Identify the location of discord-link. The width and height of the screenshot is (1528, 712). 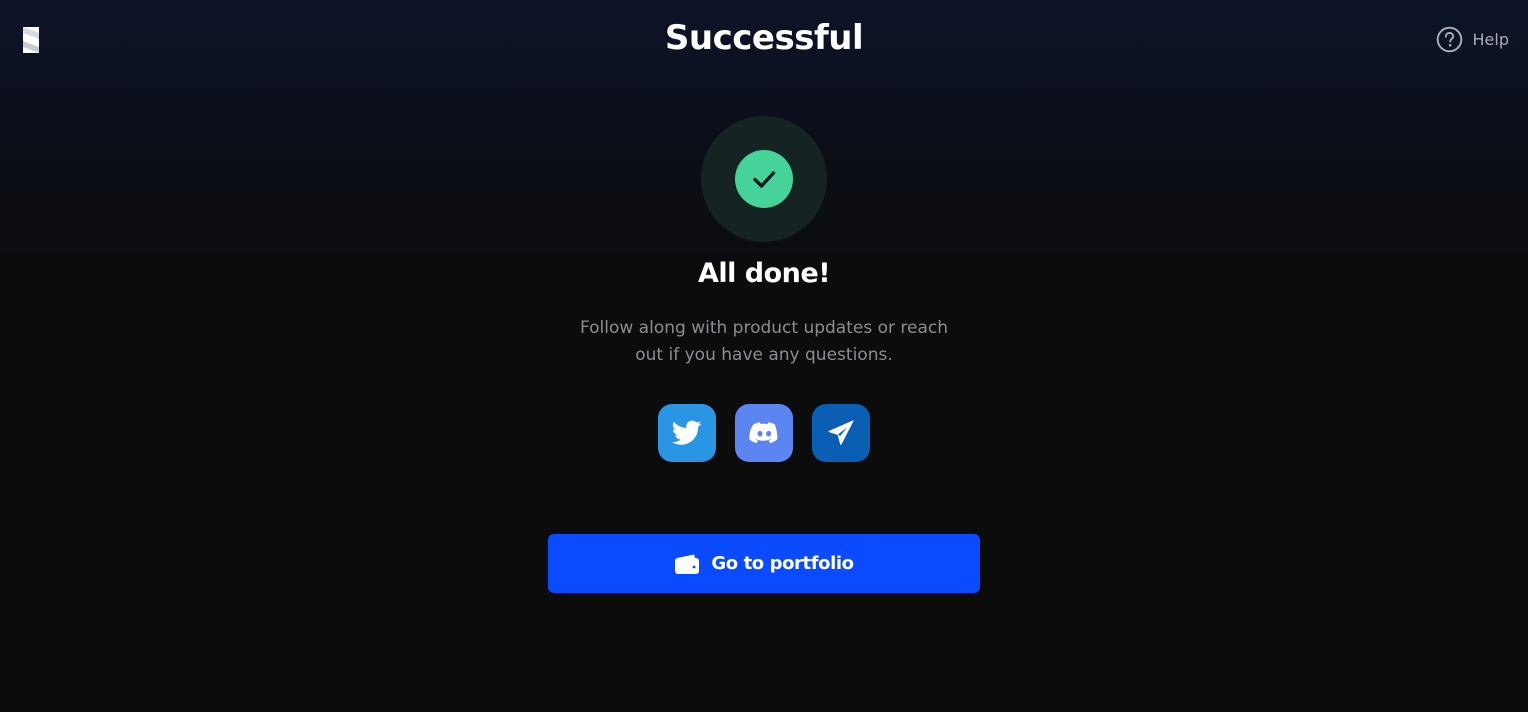
(764, 433).